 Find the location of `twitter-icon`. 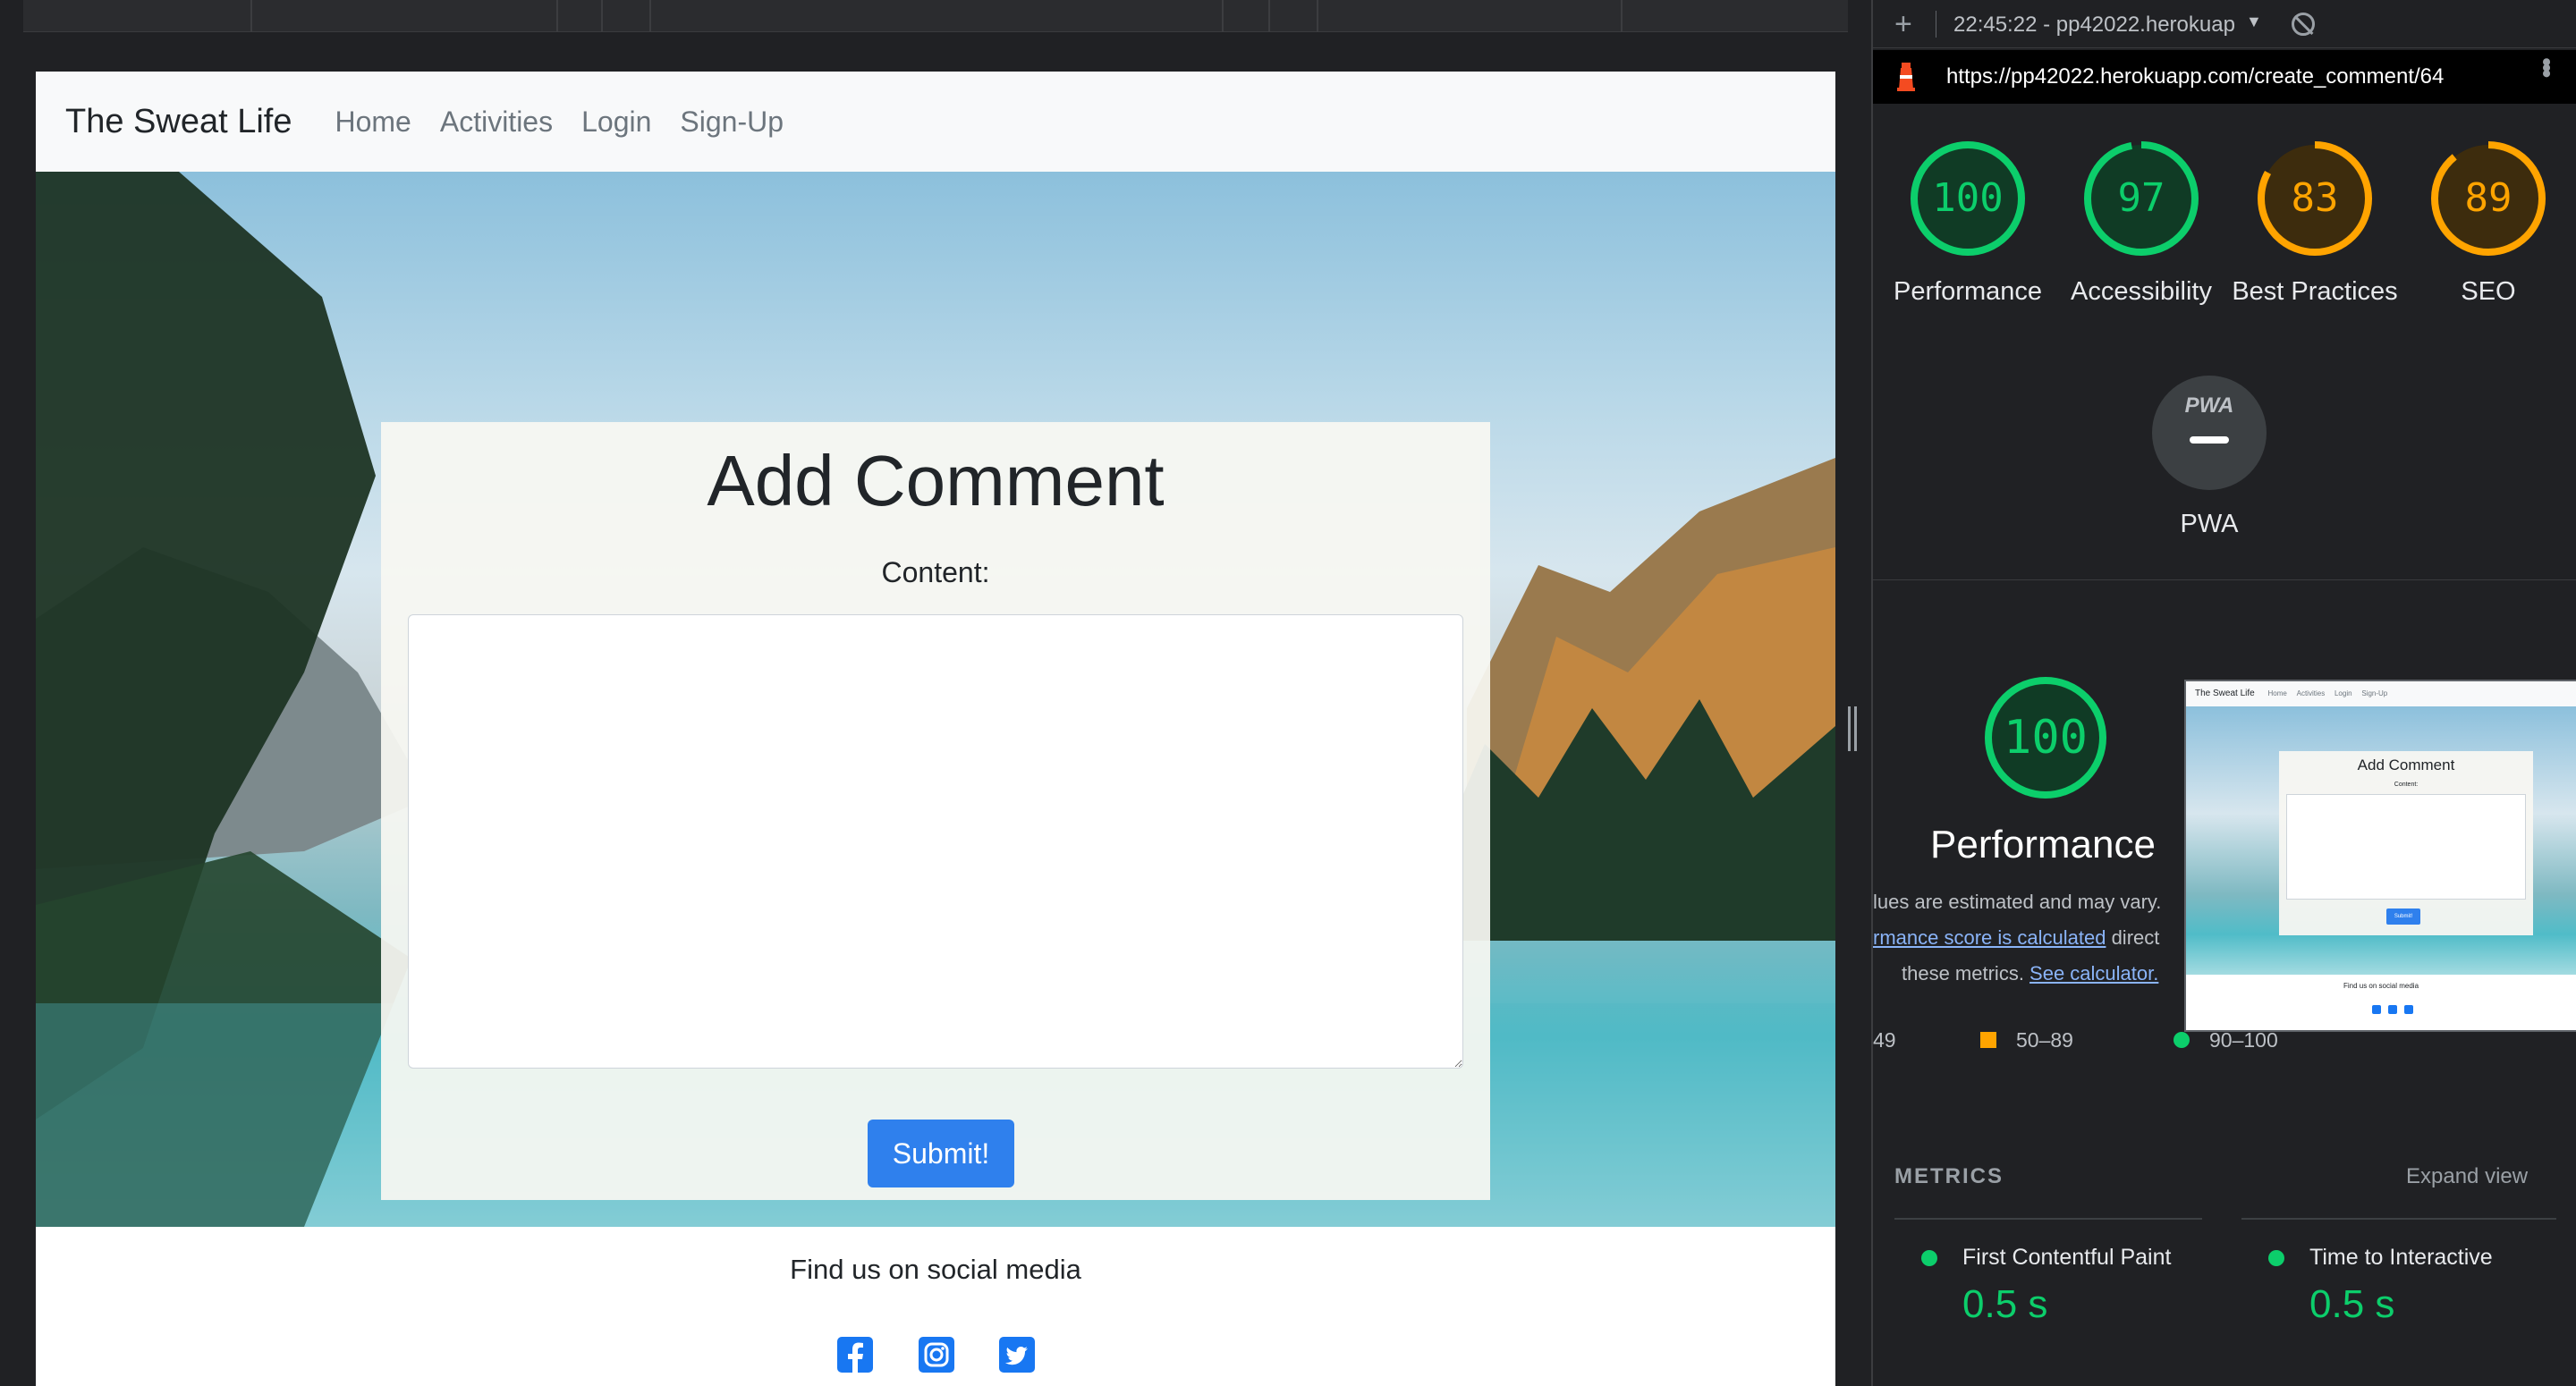

twitter-icon is located at coordinates (1017, 1354).